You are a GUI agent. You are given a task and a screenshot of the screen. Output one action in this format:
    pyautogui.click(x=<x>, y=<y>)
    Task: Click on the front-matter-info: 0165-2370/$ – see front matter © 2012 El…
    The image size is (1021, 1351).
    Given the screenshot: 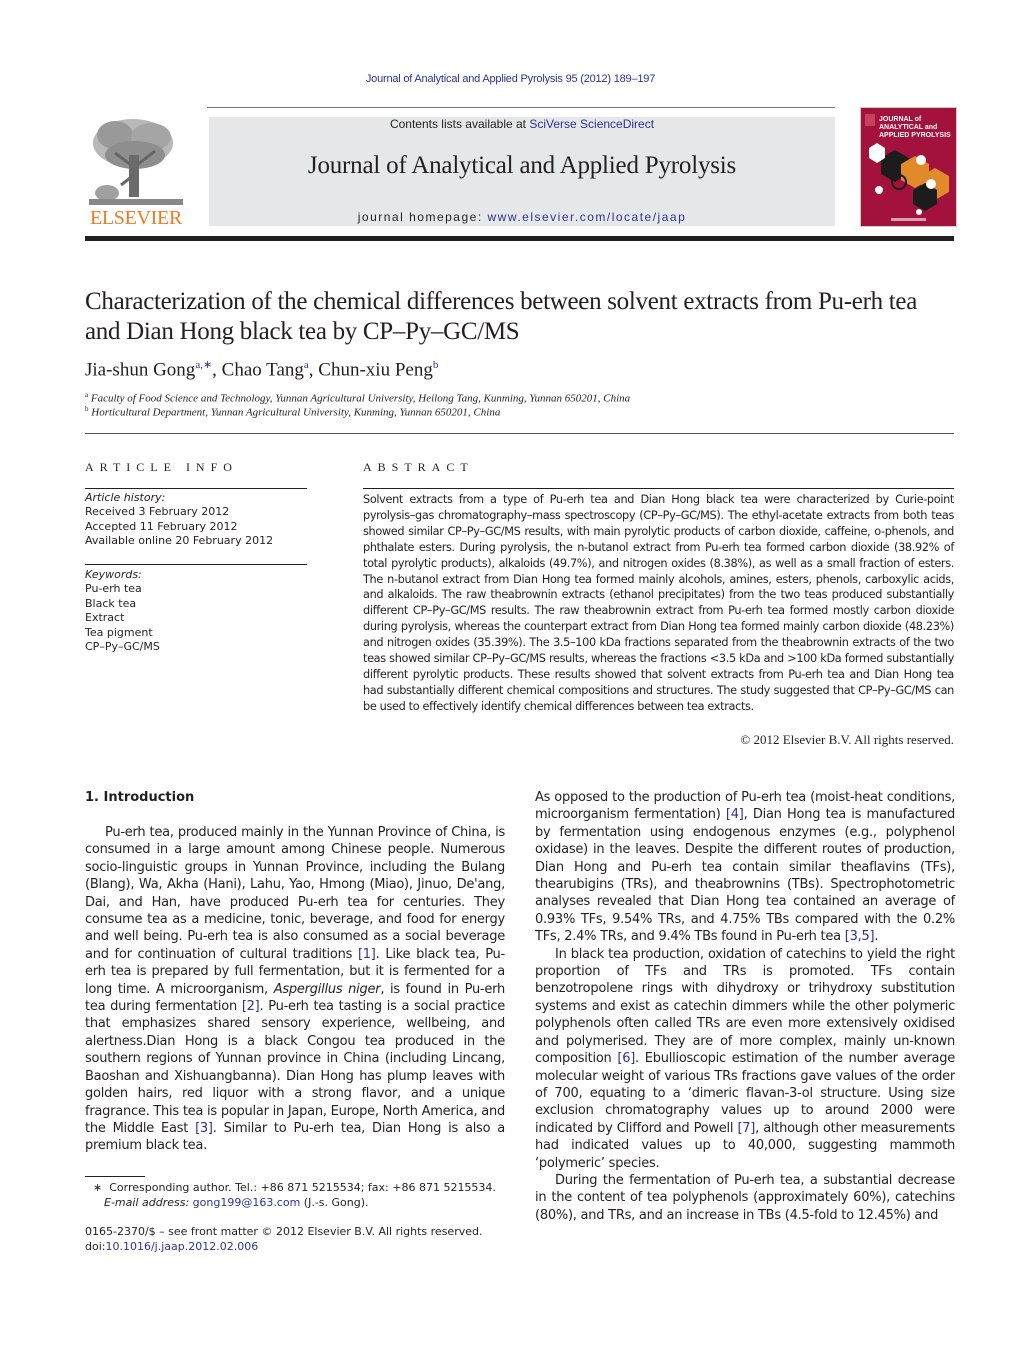 What is the action you would take?
    pyautogui.click(x=283, y=1239)
    